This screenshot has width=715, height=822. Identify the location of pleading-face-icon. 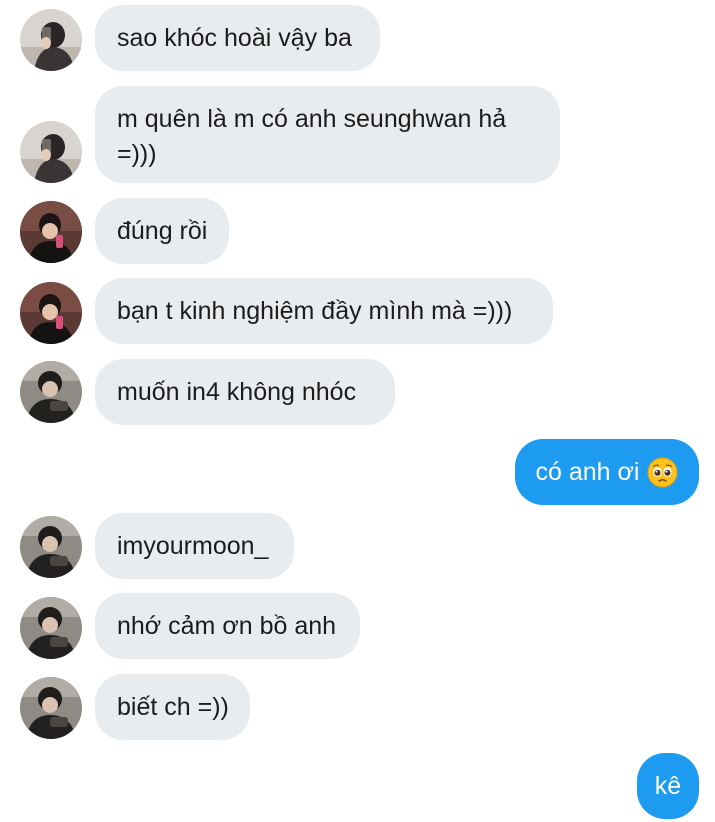
(662, 472).